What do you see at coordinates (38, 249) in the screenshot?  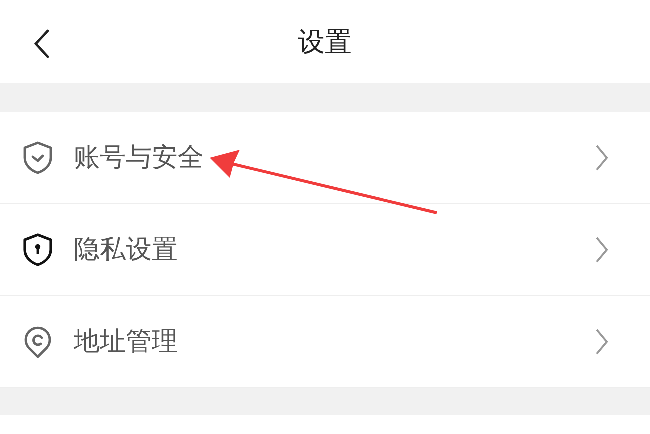 I see `shield-keyhole-icon` at bounding box center [38, 249].